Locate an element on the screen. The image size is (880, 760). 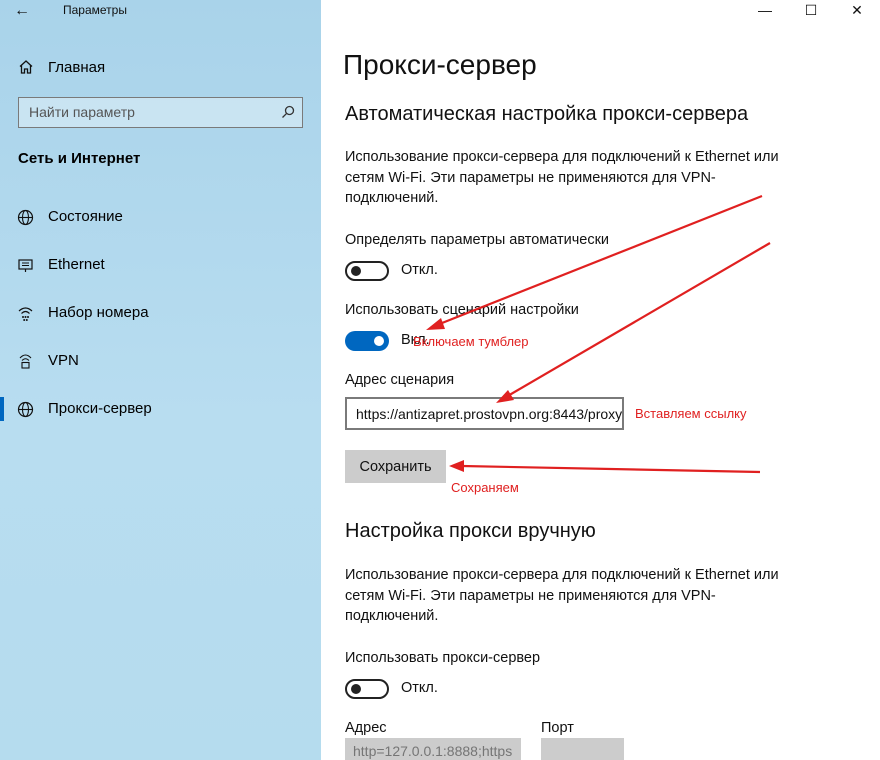
section-title: Сеть и Интернет is located at coordinates (79, 158).